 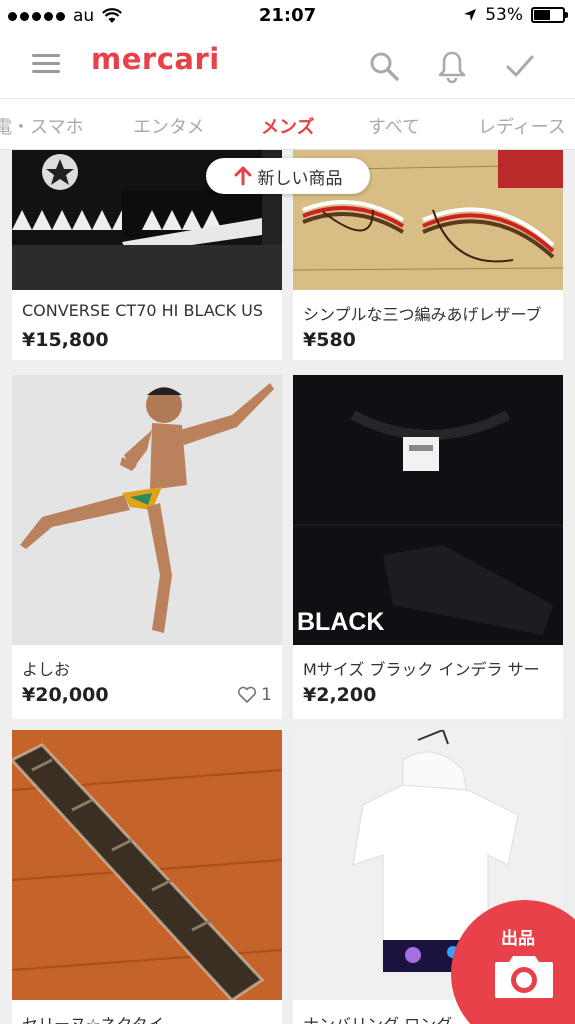 I want to click on item-title: CONVERSE CT70 HI BLACK US, so click(x=143, y=310).